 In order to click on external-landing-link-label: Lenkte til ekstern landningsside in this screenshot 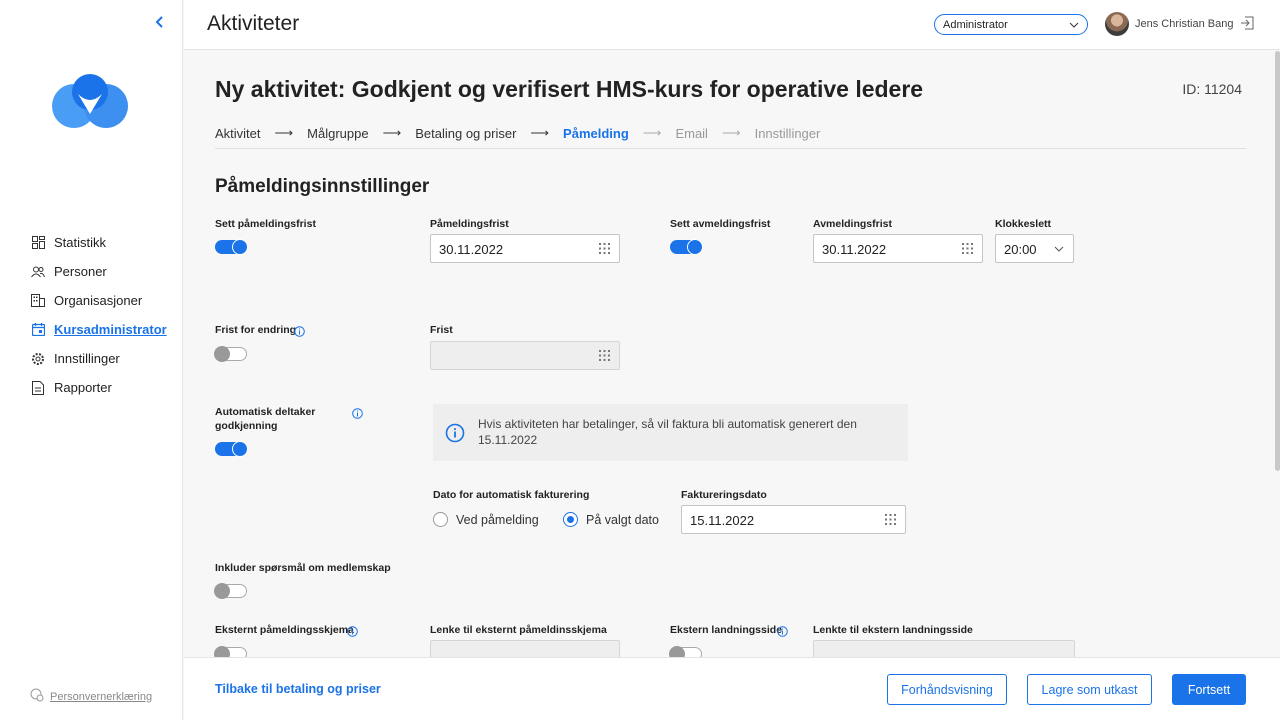, I will do `click(893, 630)`.